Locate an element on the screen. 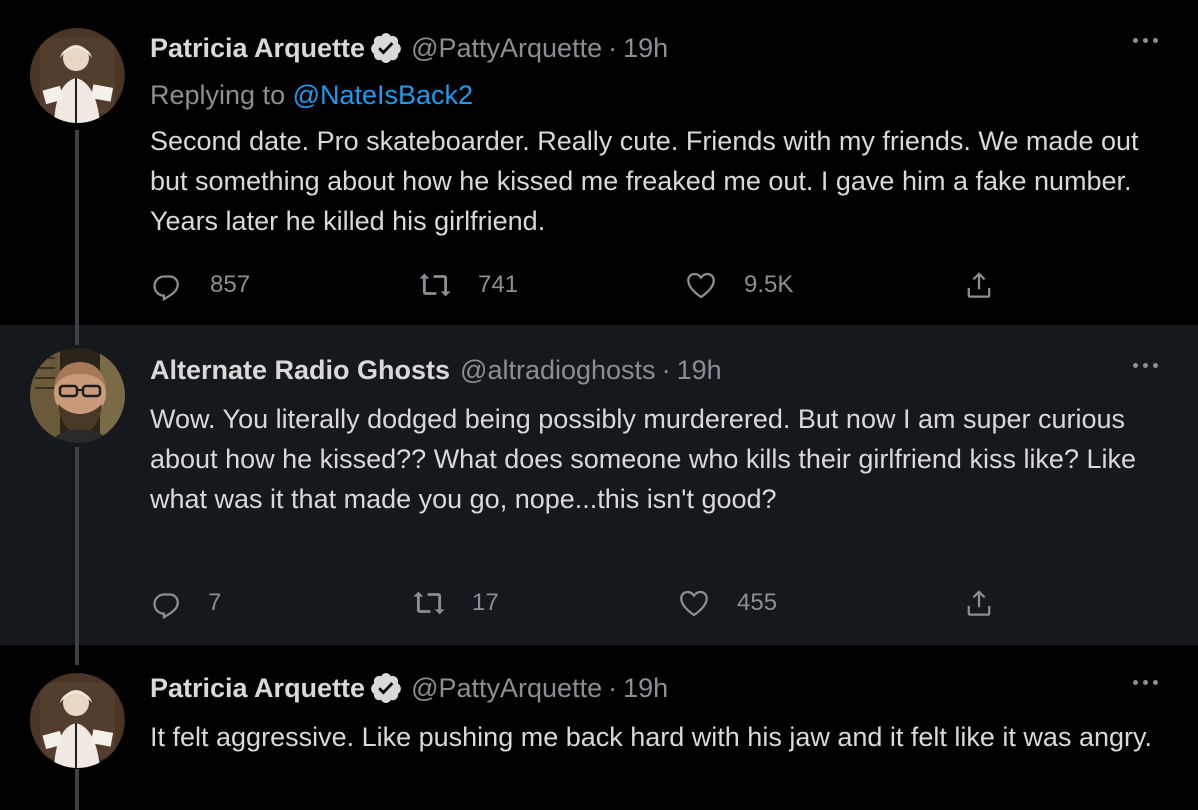 The image size is (1198, 810). retweet-count: 741 is located at coordinates (498, 284).